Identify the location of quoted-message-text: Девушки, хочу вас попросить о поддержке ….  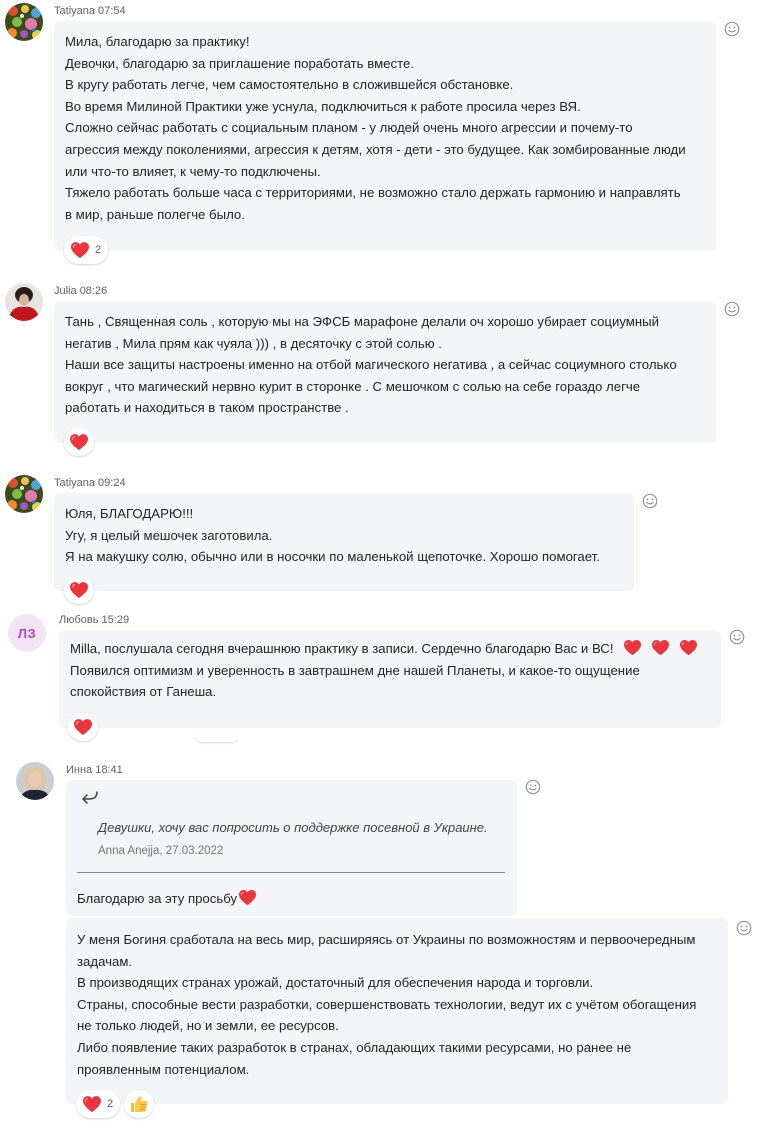
(293, 827).